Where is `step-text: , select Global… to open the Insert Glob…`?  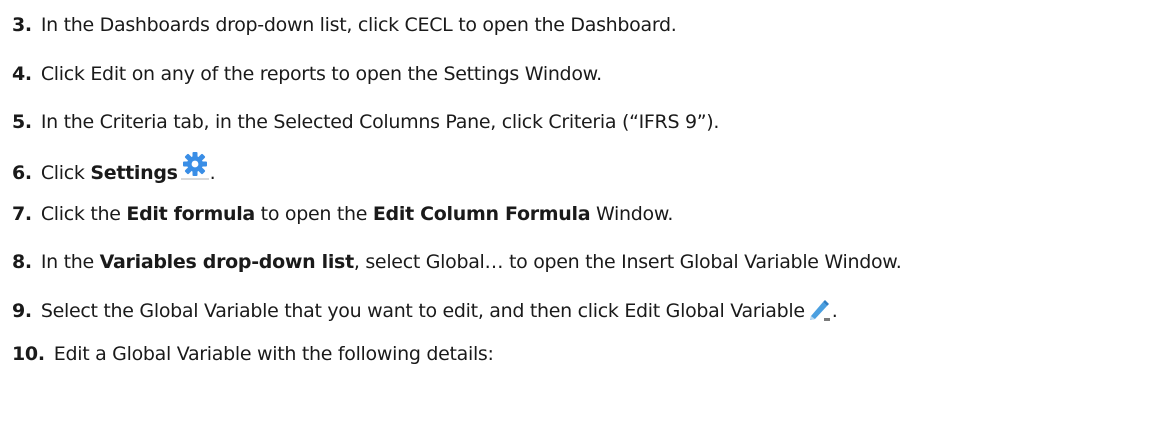 step-text: , select Global… to open the Insert Glob… is located at coordinates (627, 262).